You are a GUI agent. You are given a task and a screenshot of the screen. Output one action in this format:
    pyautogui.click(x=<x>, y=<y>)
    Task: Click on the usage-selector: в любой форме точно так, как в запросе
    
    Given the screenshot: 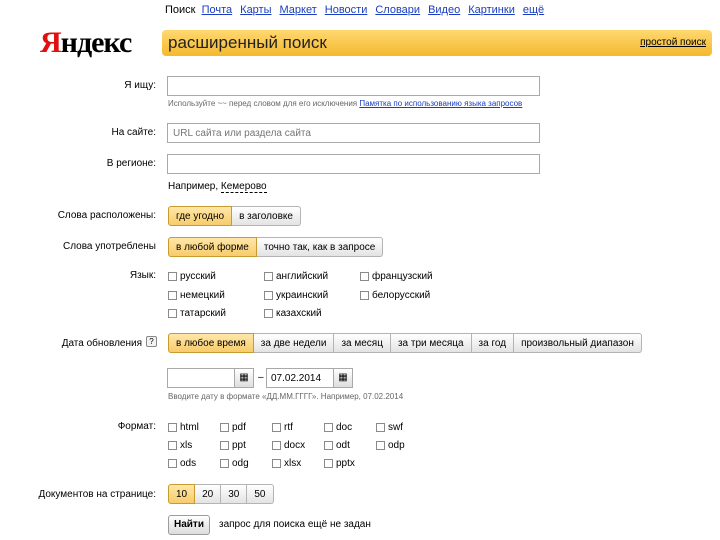 What is the action you would take?
    pyautogui.click(x=276, y=247)
    